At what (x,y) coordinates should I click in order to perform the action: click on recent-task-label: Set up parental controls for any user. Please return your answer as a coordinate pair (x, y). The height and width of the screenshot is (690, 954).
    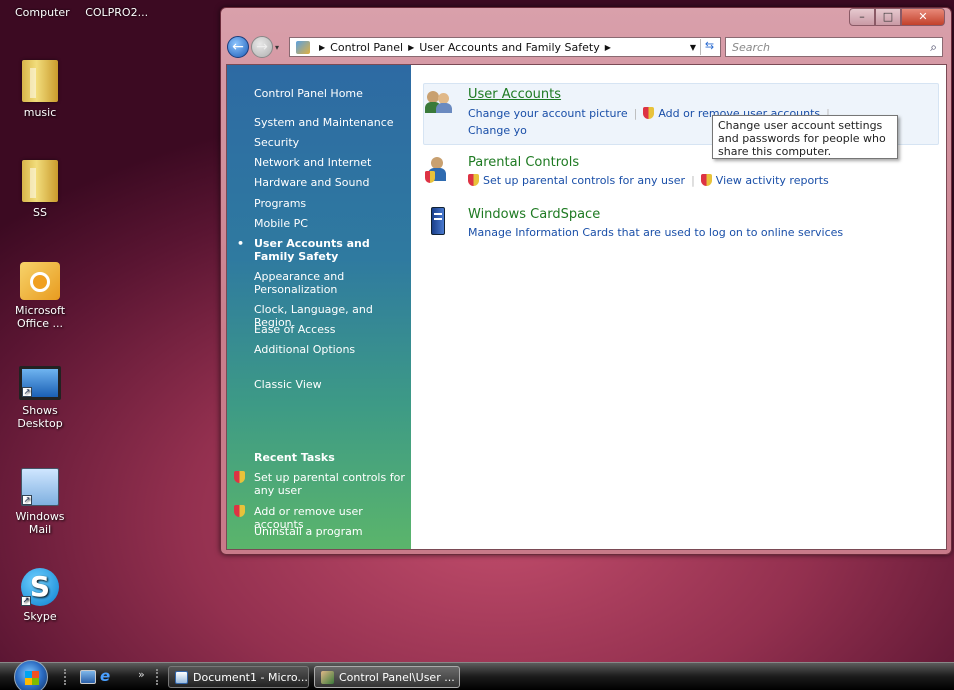
    Looking at the image, I should click on (329, 484).